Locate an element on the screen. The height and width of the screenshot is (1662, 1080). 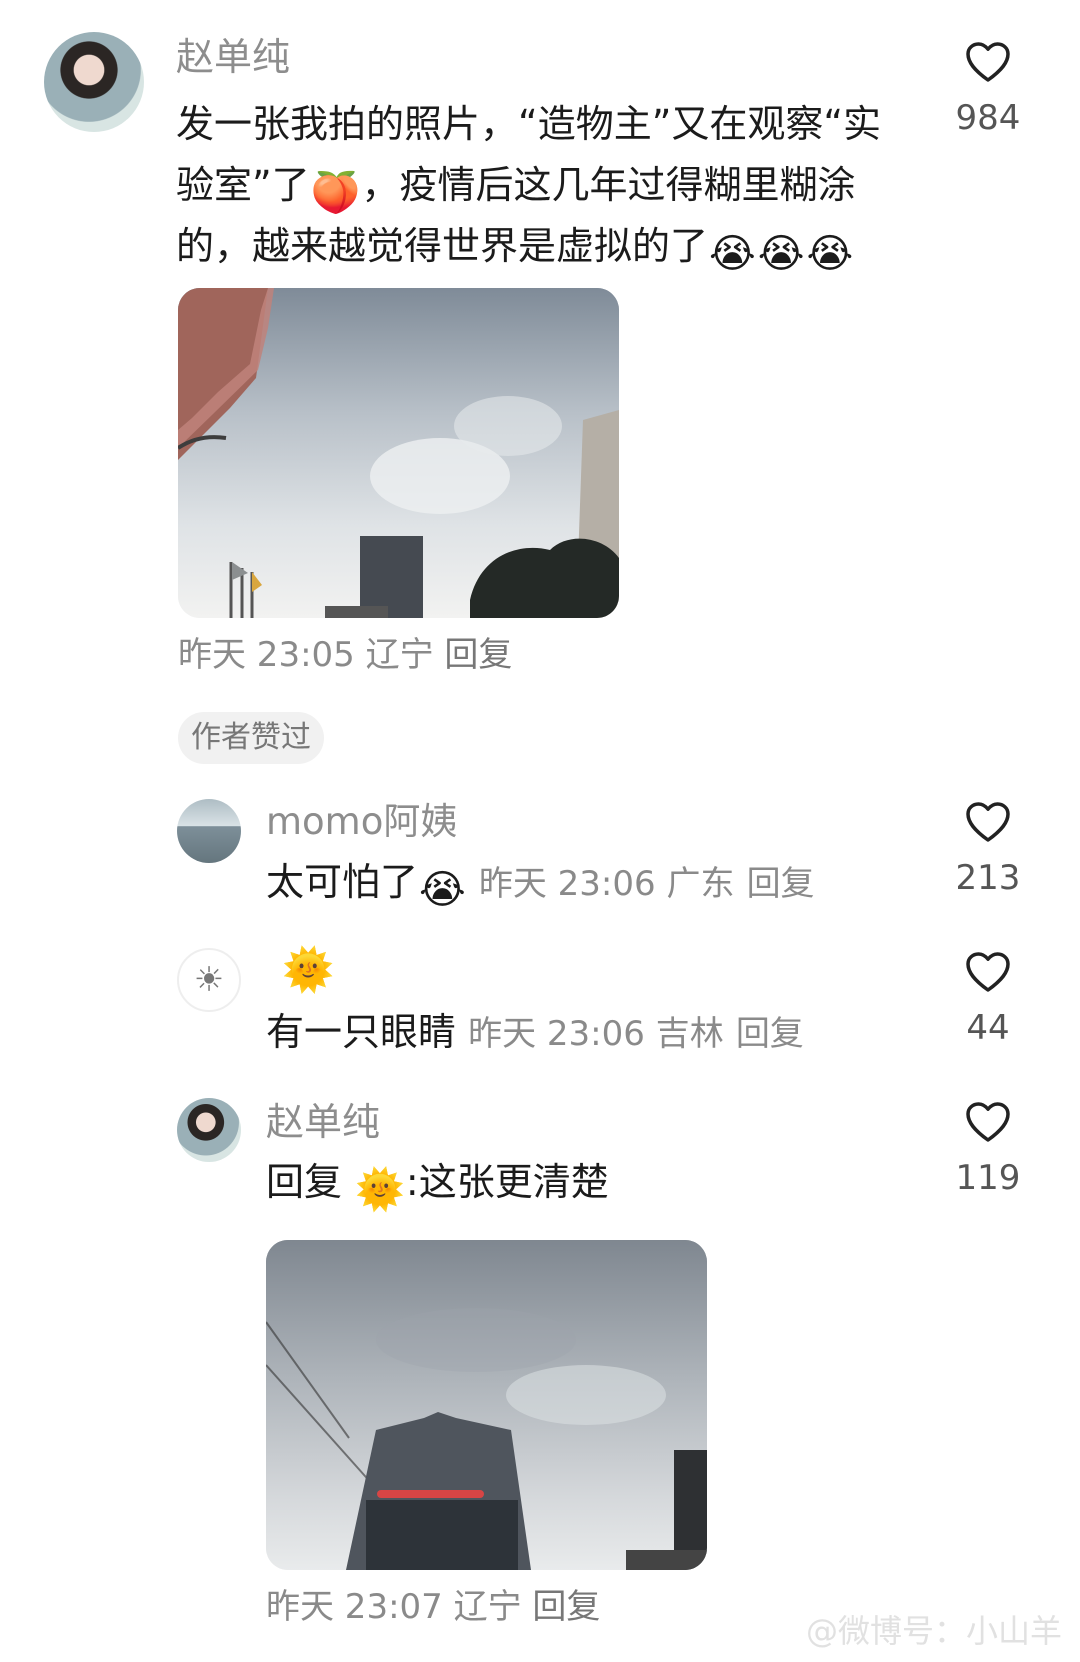
comment-username-sun: 🌞 is located at coordinates (308, 970).